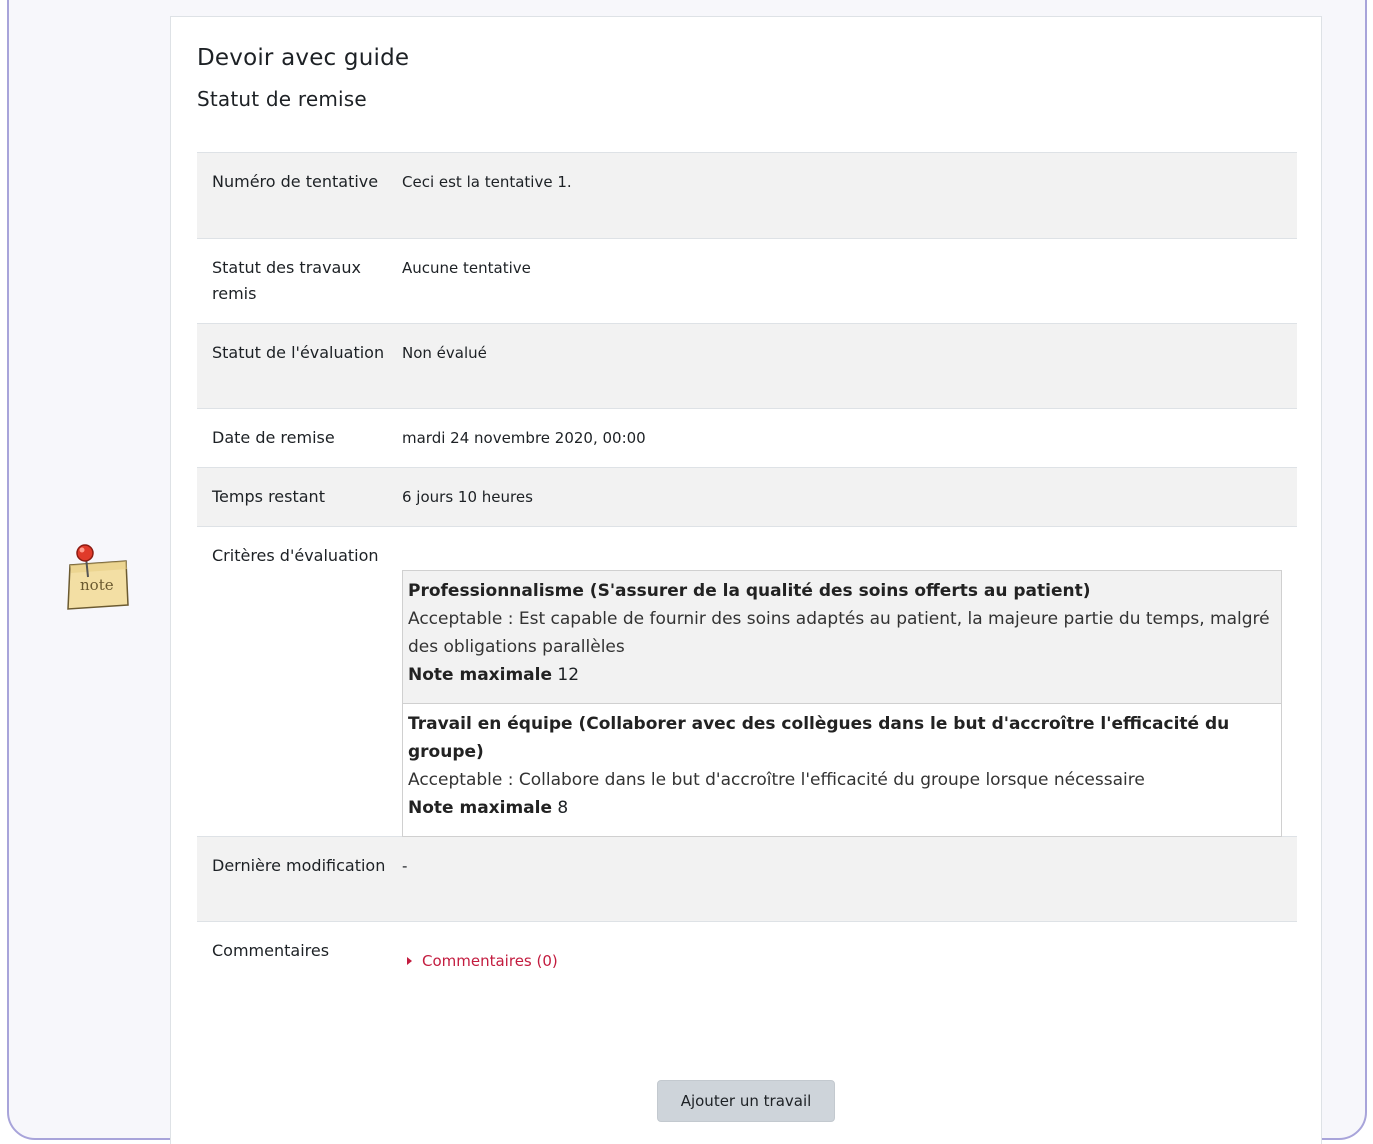 The height and width of the screenshot is (1144, 1373). Describe the element at coordinates (568, 675) in the screenshot. I see `max-score-value: 12` at that location.